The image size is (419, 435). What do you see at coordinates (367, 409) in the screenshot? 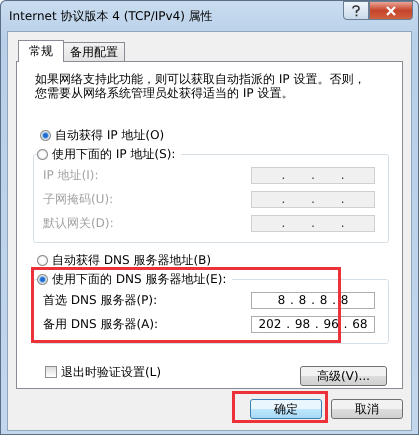
I see `cancel-button: 取消` at bounding box center [367, 409].